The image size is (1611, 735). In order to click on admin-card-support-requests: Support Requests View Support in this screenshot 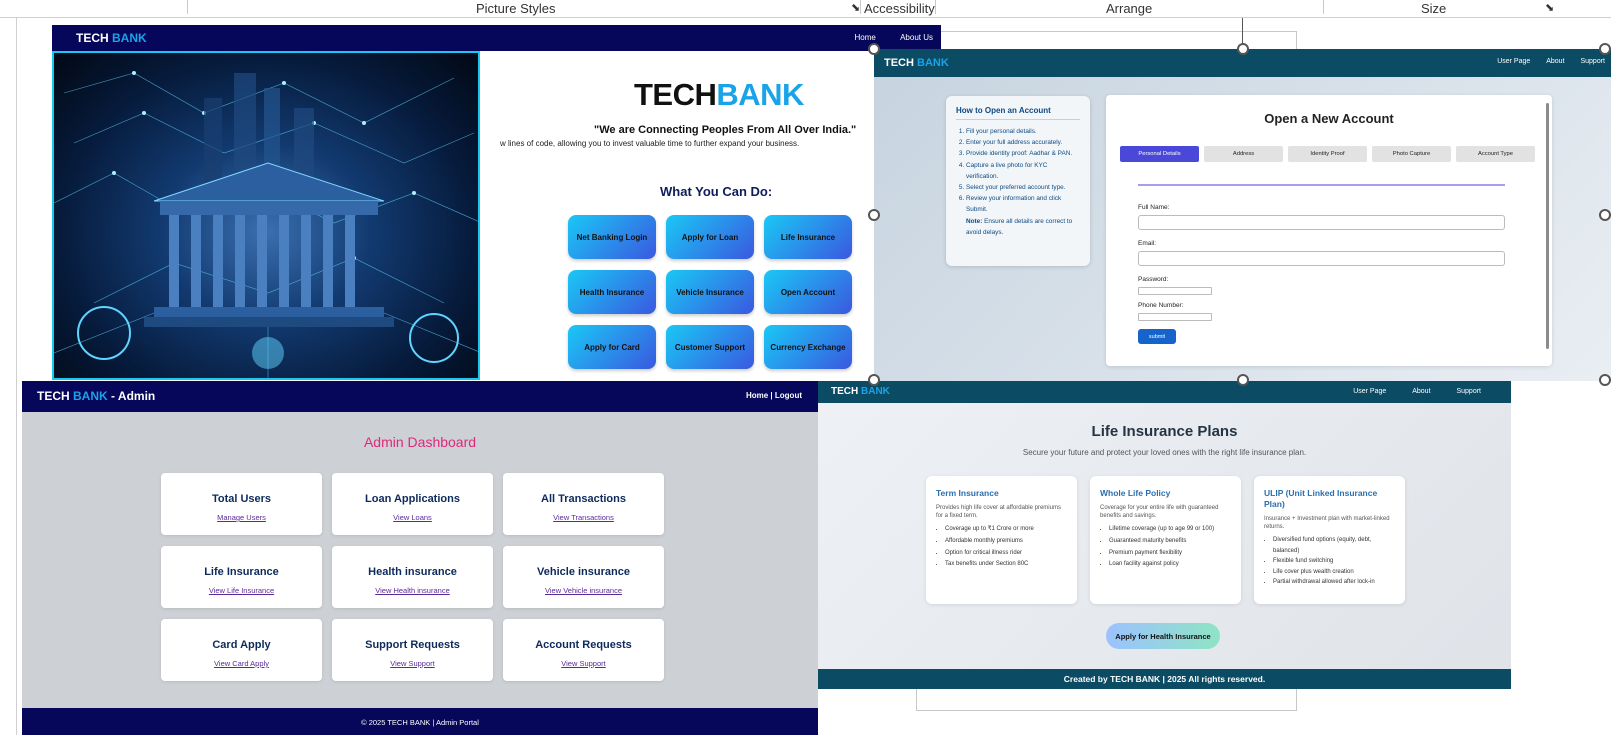, I will do `click(412, 650)`.